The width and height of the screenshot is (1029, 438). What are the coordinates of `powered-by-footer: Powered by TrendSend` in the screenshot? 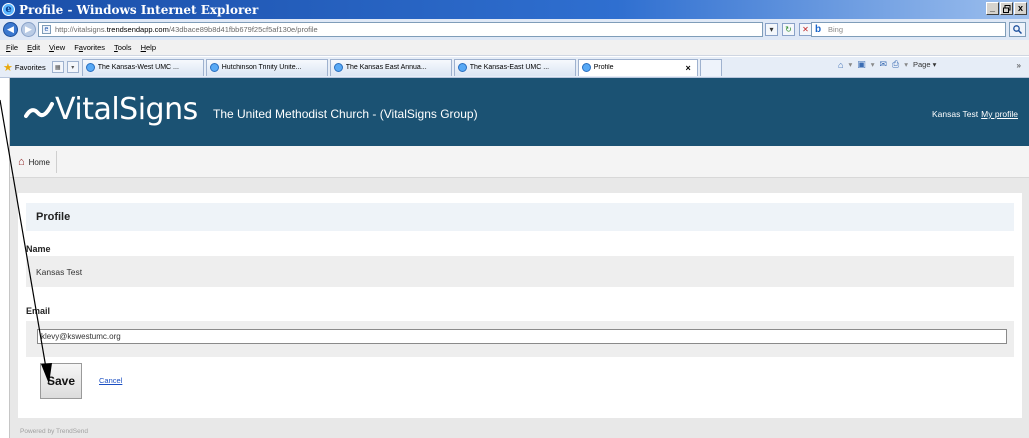 It's located at (54, 431).